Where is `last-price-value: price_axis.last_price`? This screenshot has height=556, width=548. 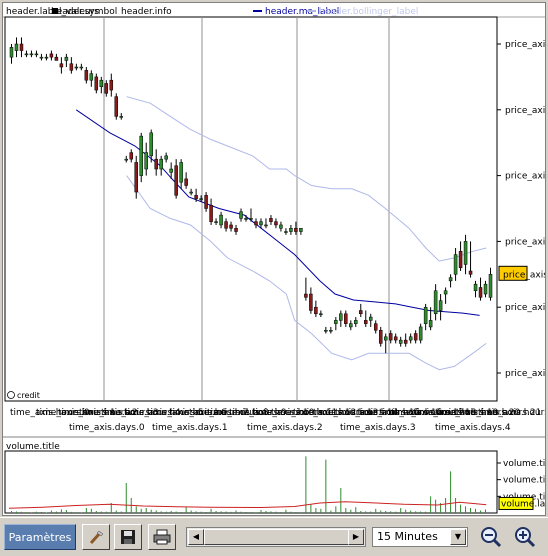
last-price-value: price_axis.last_price is located at coordinates (524, 275).